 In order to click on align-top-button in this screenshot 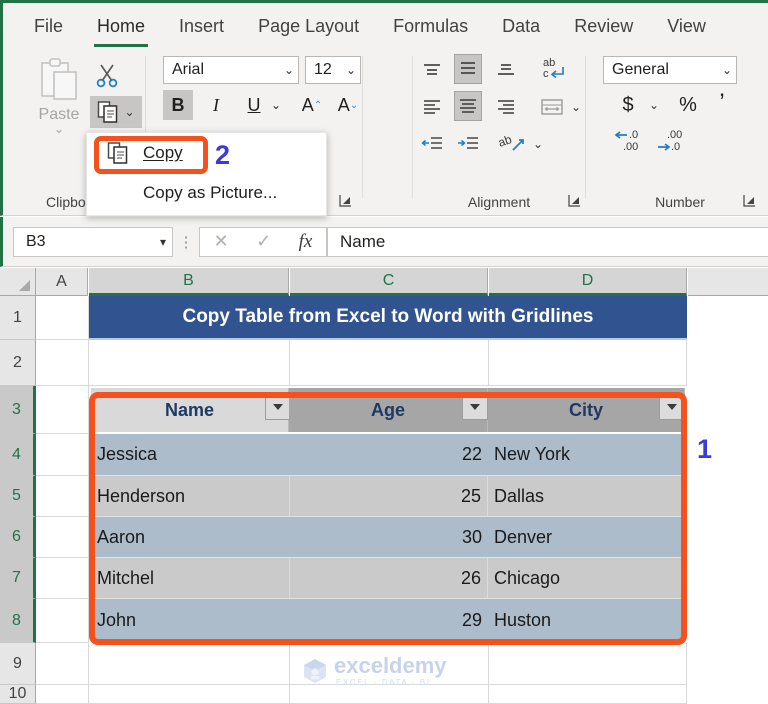, I will do `click(432, 70)`.